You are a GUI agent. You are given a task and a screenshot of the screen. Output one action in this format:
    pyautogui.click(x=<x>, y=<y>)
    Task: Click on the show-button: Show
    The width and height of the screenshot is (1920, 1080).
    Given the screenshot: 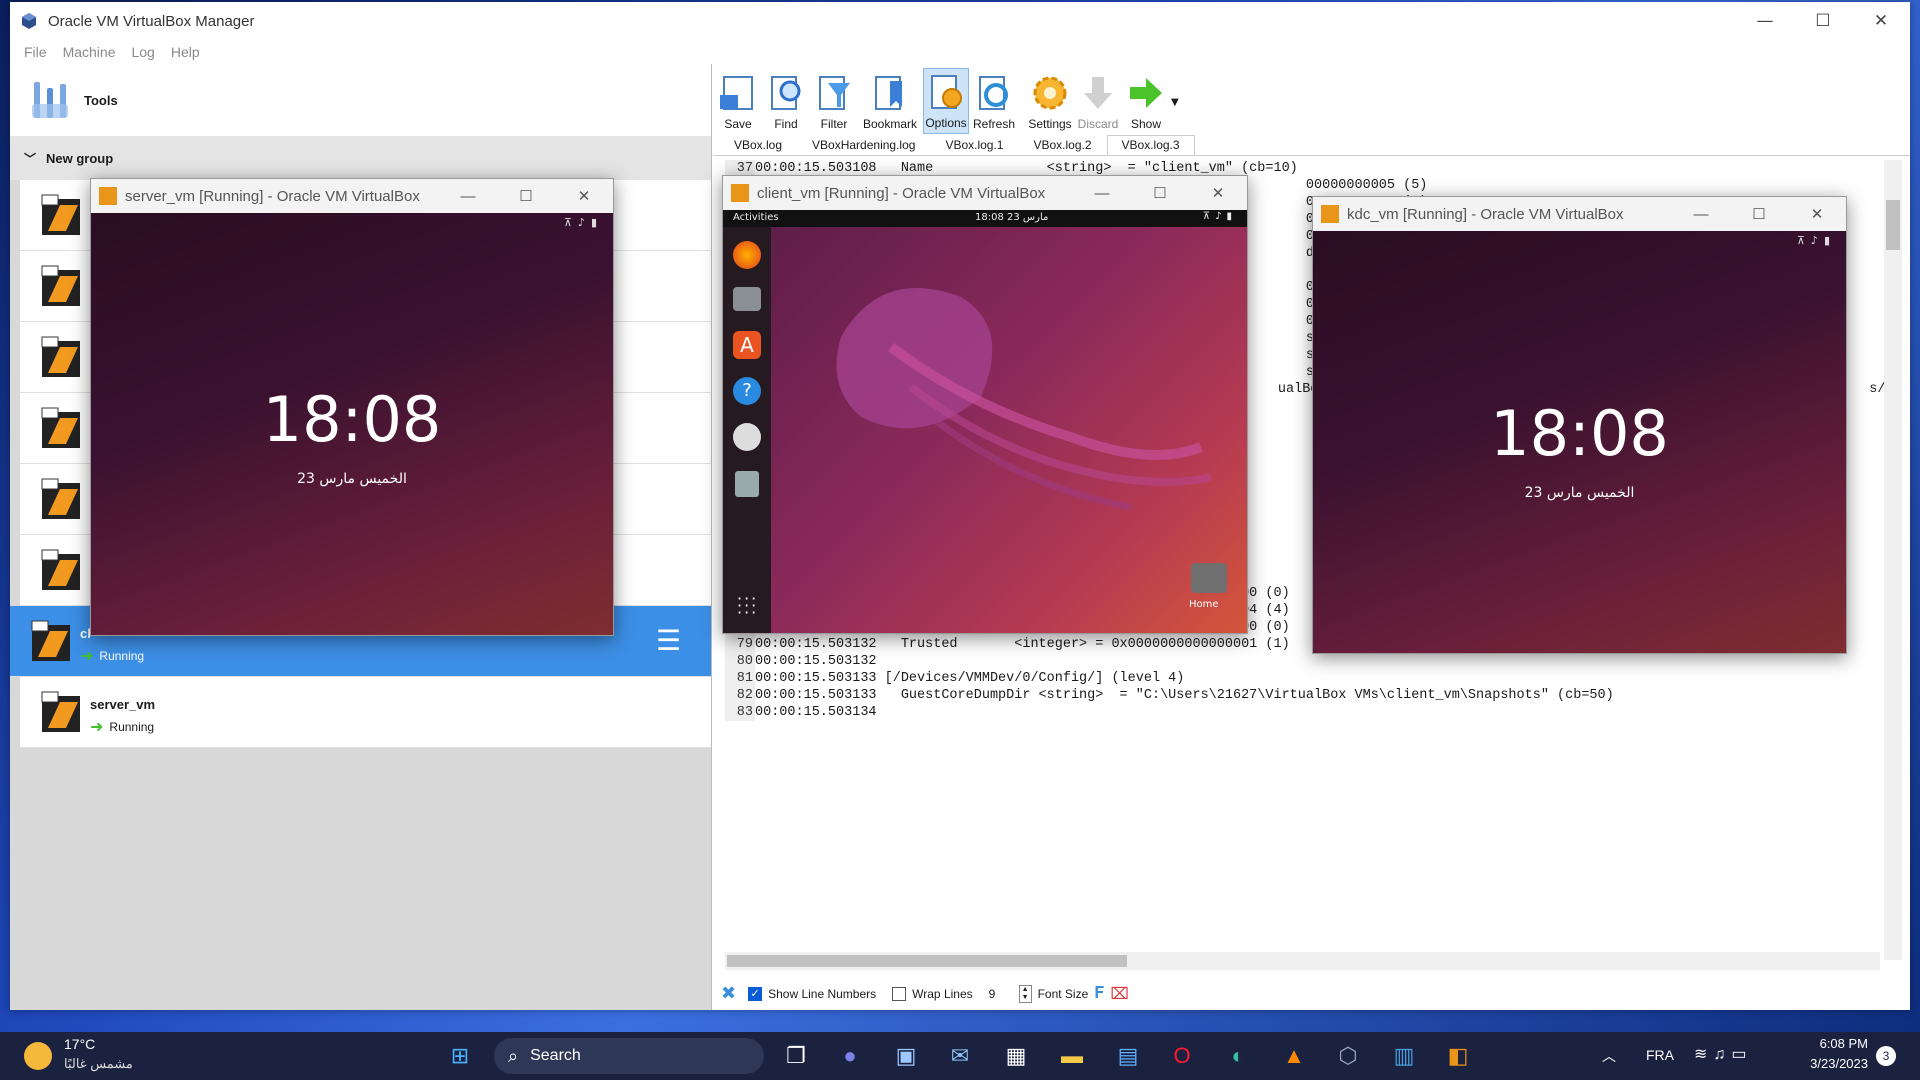 What is the action you would take?
    pyautogui.click(x=1146, y=101)
    